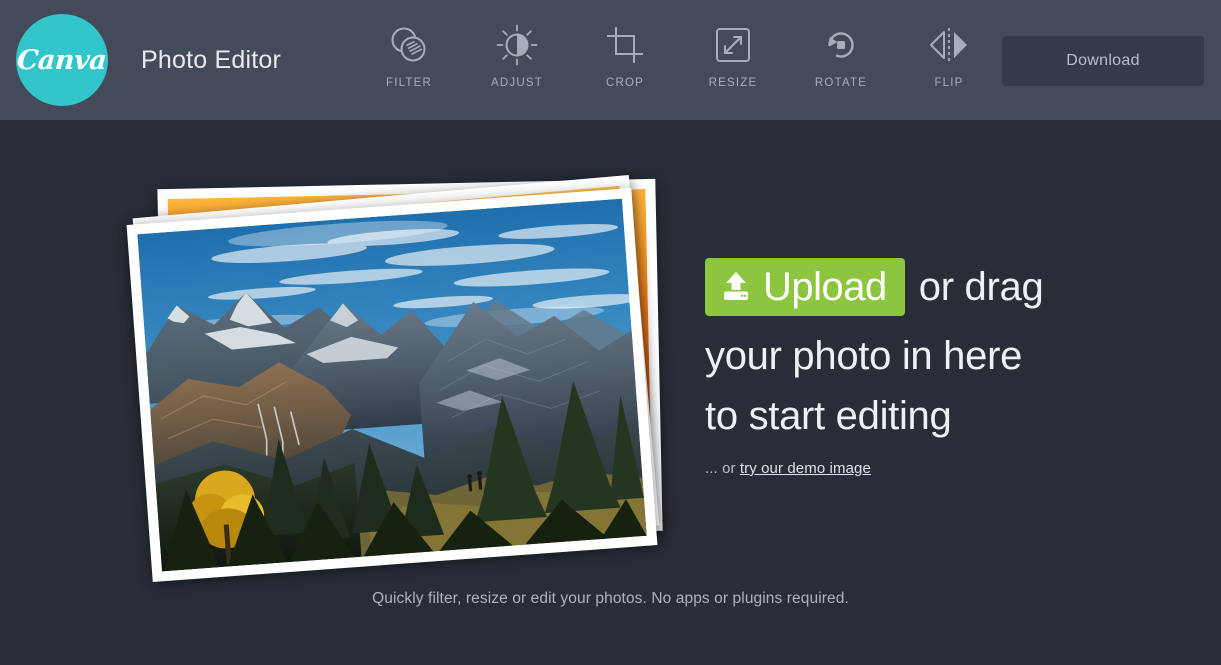 The width and height of the screenshot is (1221, 665). I want to click on cta-headline-part2: your photo in here, so click(864, 356).